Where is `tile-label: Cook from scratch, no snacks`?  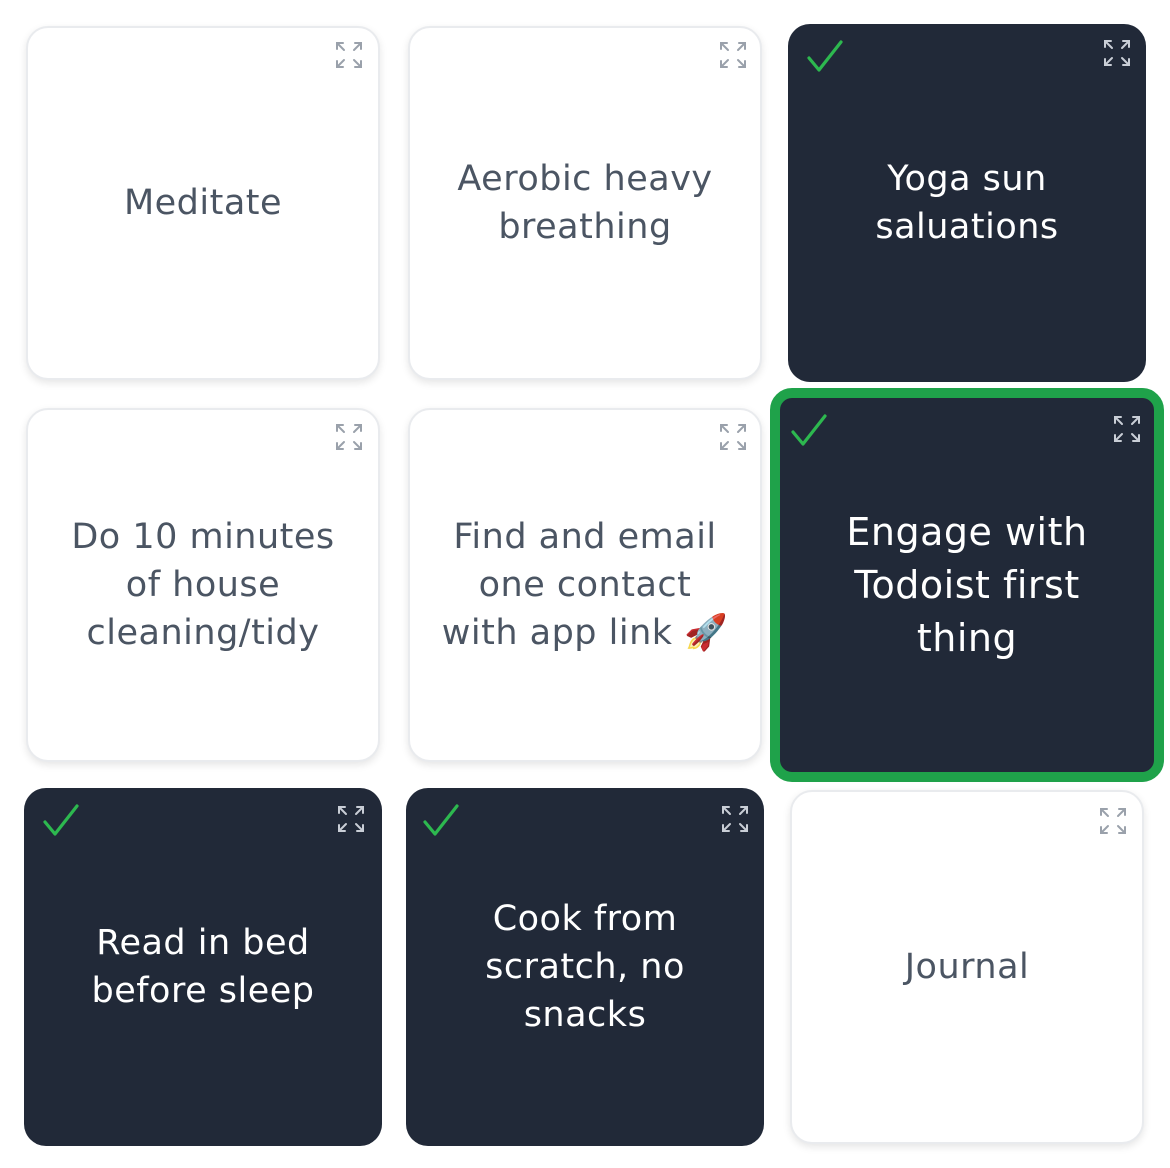
tile-label: Cook from scratch, no snacks is located at coordinates (585, 967).